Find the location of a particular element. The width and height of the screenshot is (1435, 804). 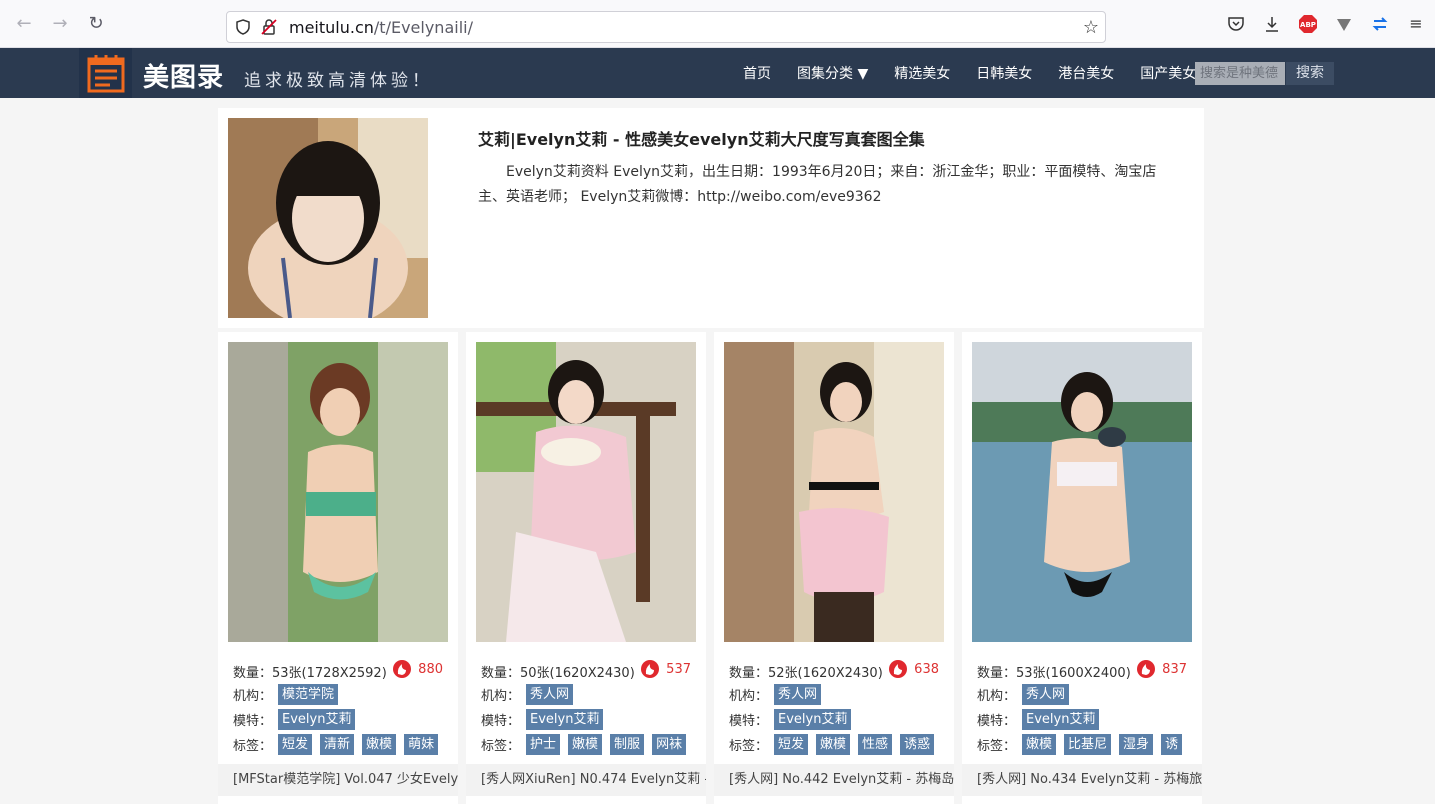

adblock-icon: ABP is located at coordinates (1308, 24).